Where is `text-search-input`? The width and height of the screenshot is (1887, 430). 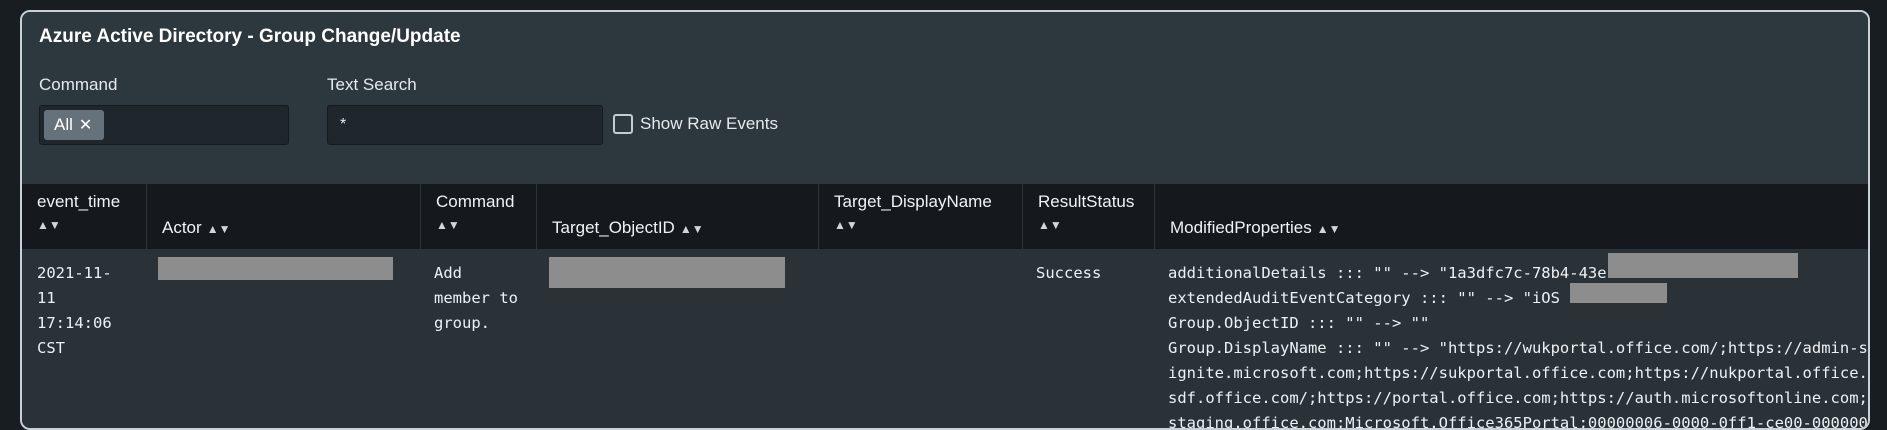 text-search-input is located at coordinates (465, 125).